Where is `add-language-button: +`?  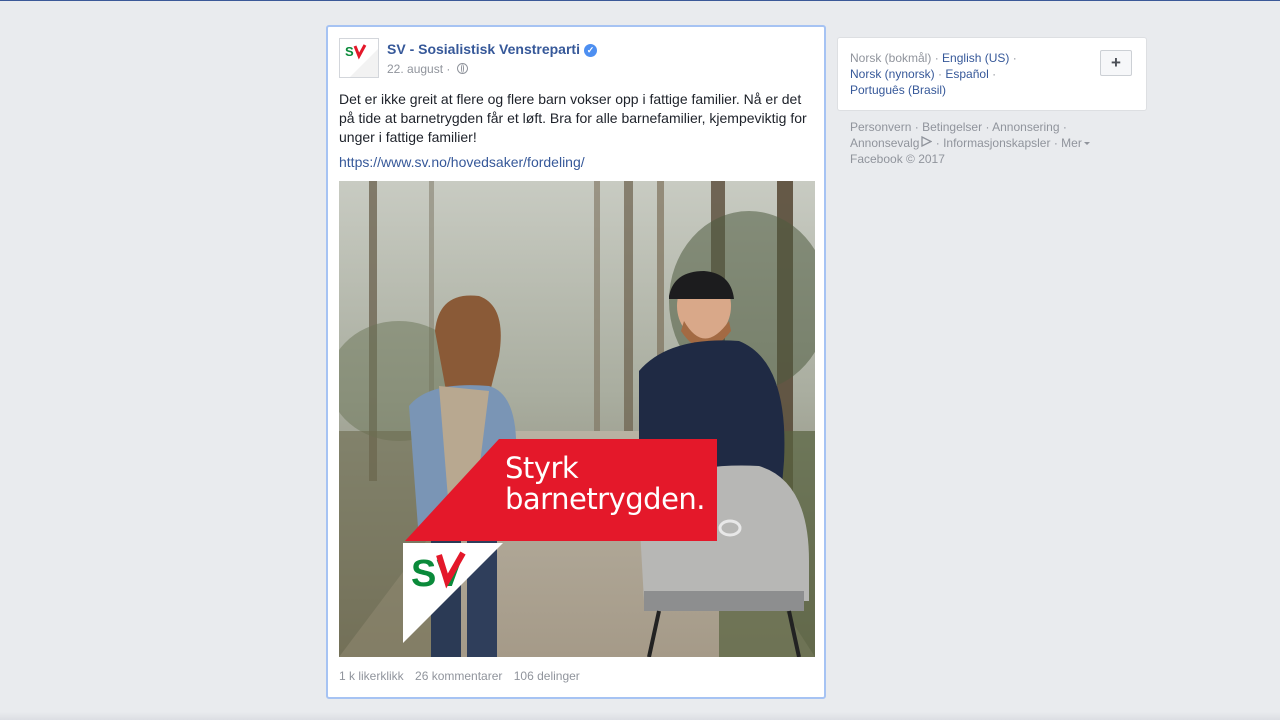 add-language-button: + is located at coordinates (1116, 63).